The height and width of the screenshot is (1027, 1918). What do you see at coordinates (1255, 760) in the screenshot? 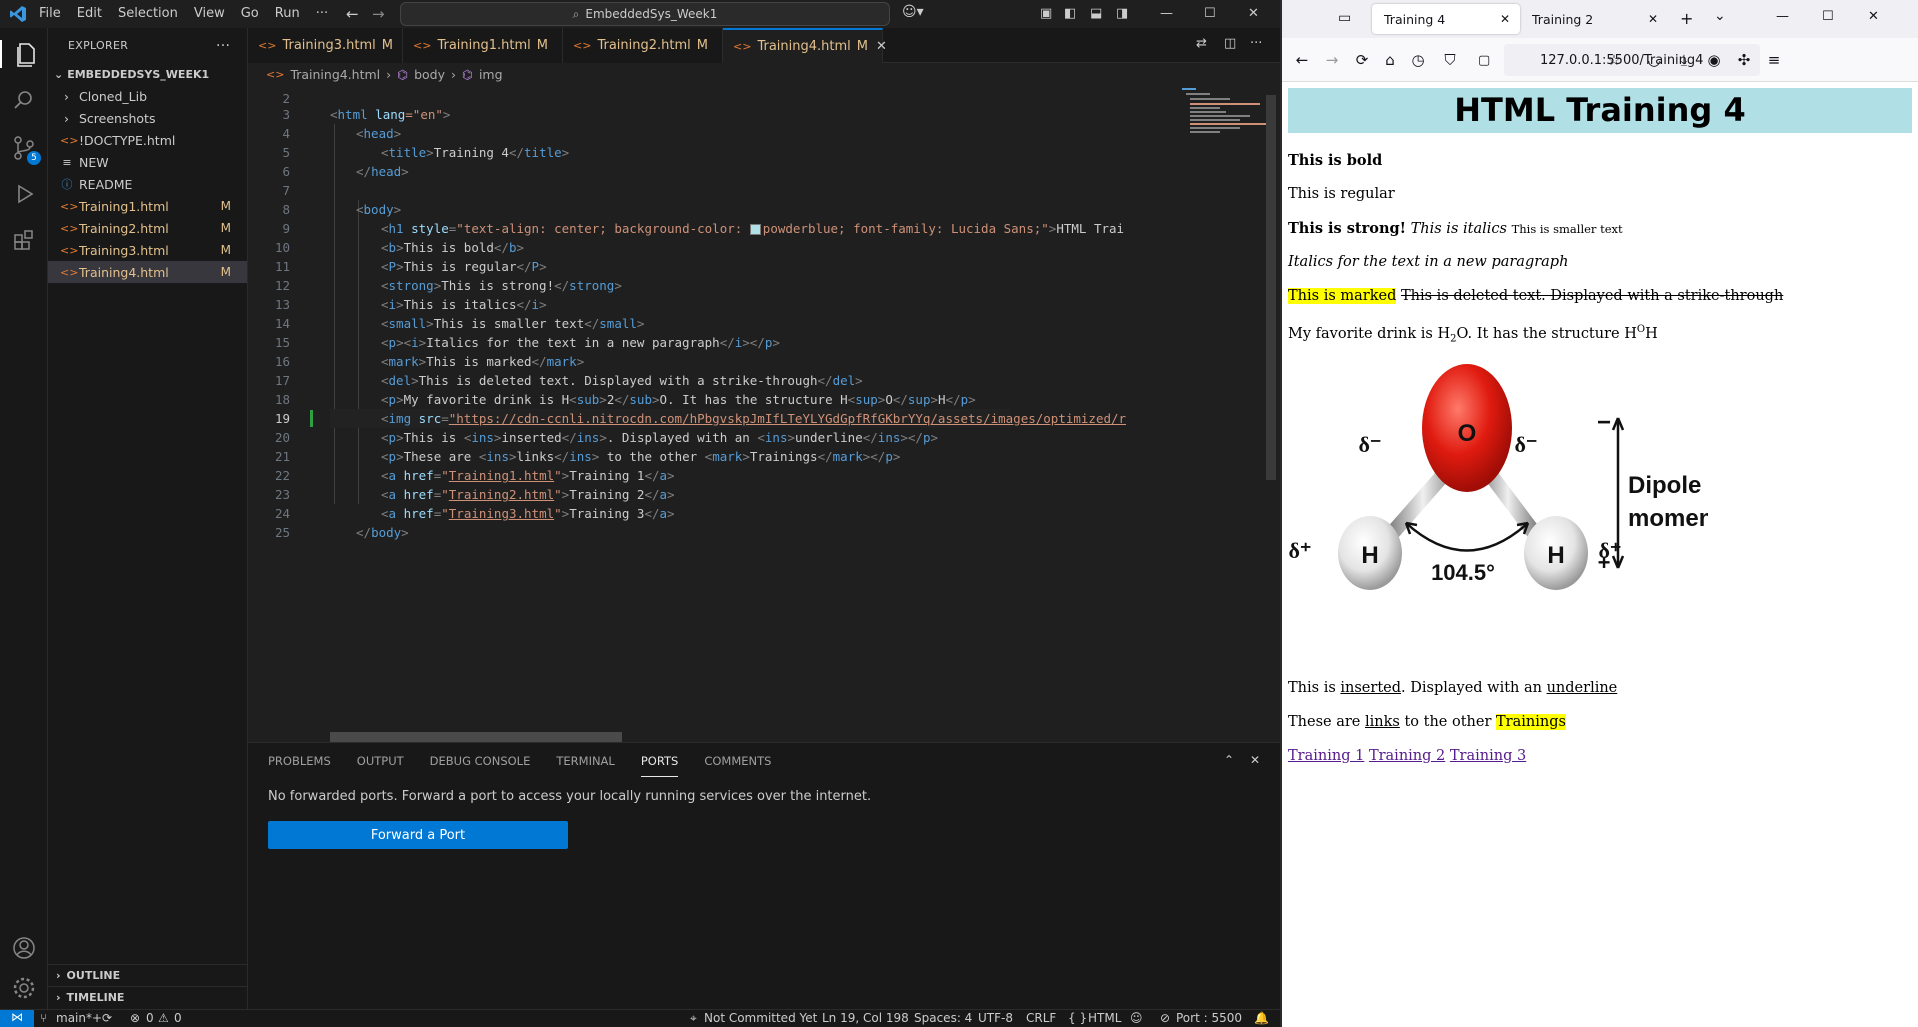
I see `close-panel-icon: ✕` at bounding box center [1255, 760].